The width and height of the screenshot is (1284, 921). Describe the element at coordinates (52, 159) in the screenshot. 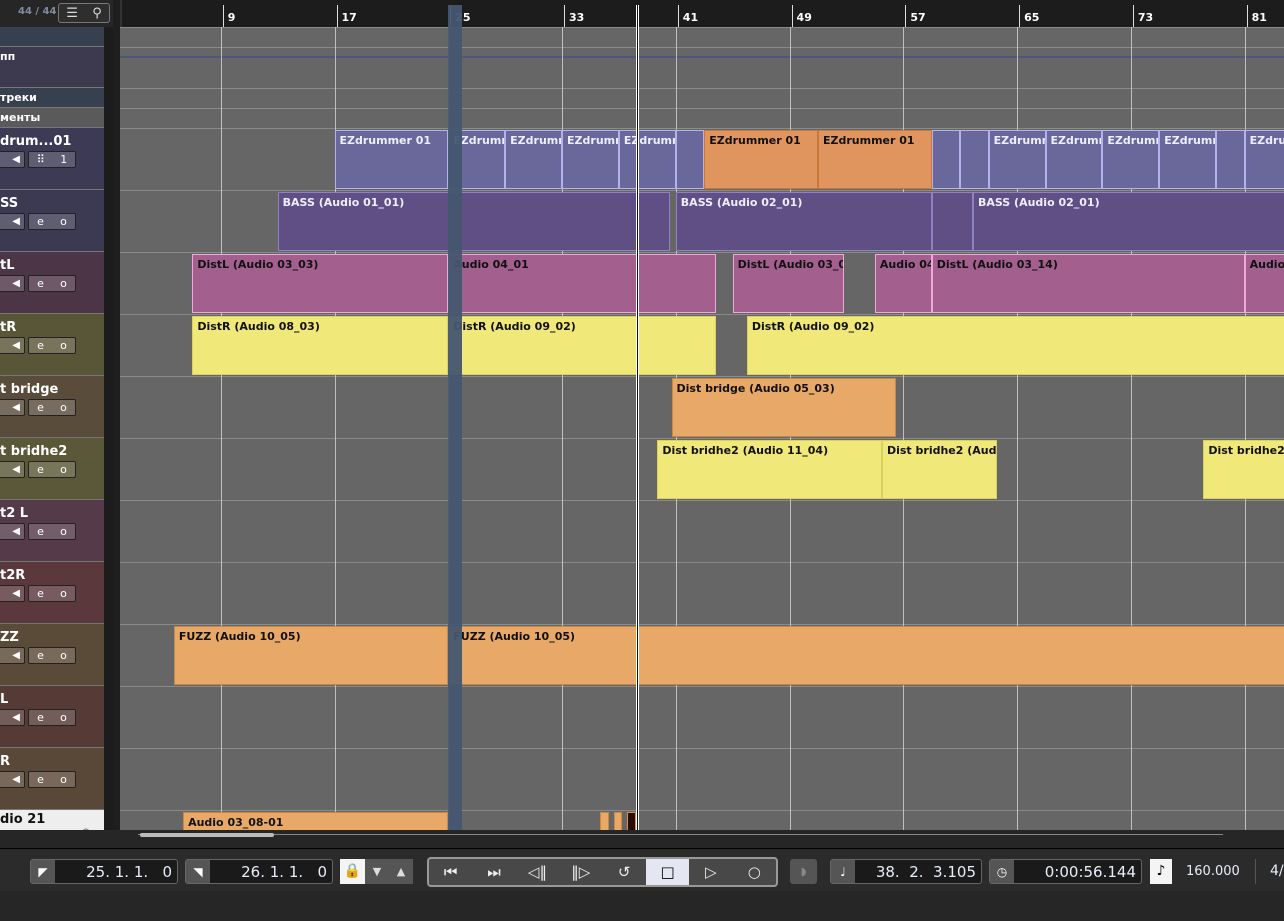

I see `track-header: drum...01 ◀ ⠿ 1` at that location.